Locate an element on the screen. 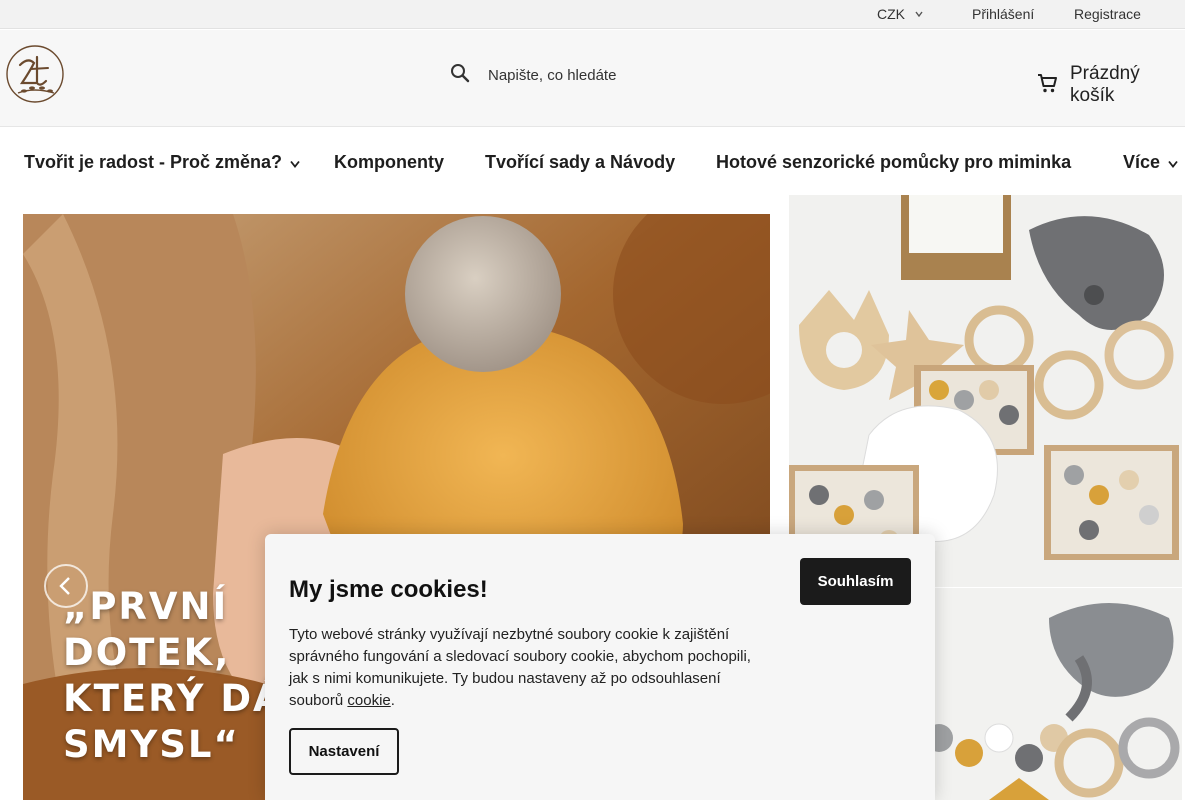 The width and height of the screenshot is (1200, 800). nav-item-label: Komponenty is located at coordinates (389, 162).